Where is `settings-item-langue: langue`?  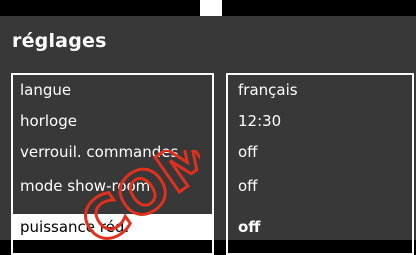
settings-item-langue: langue is located at coordinates (112, 90).